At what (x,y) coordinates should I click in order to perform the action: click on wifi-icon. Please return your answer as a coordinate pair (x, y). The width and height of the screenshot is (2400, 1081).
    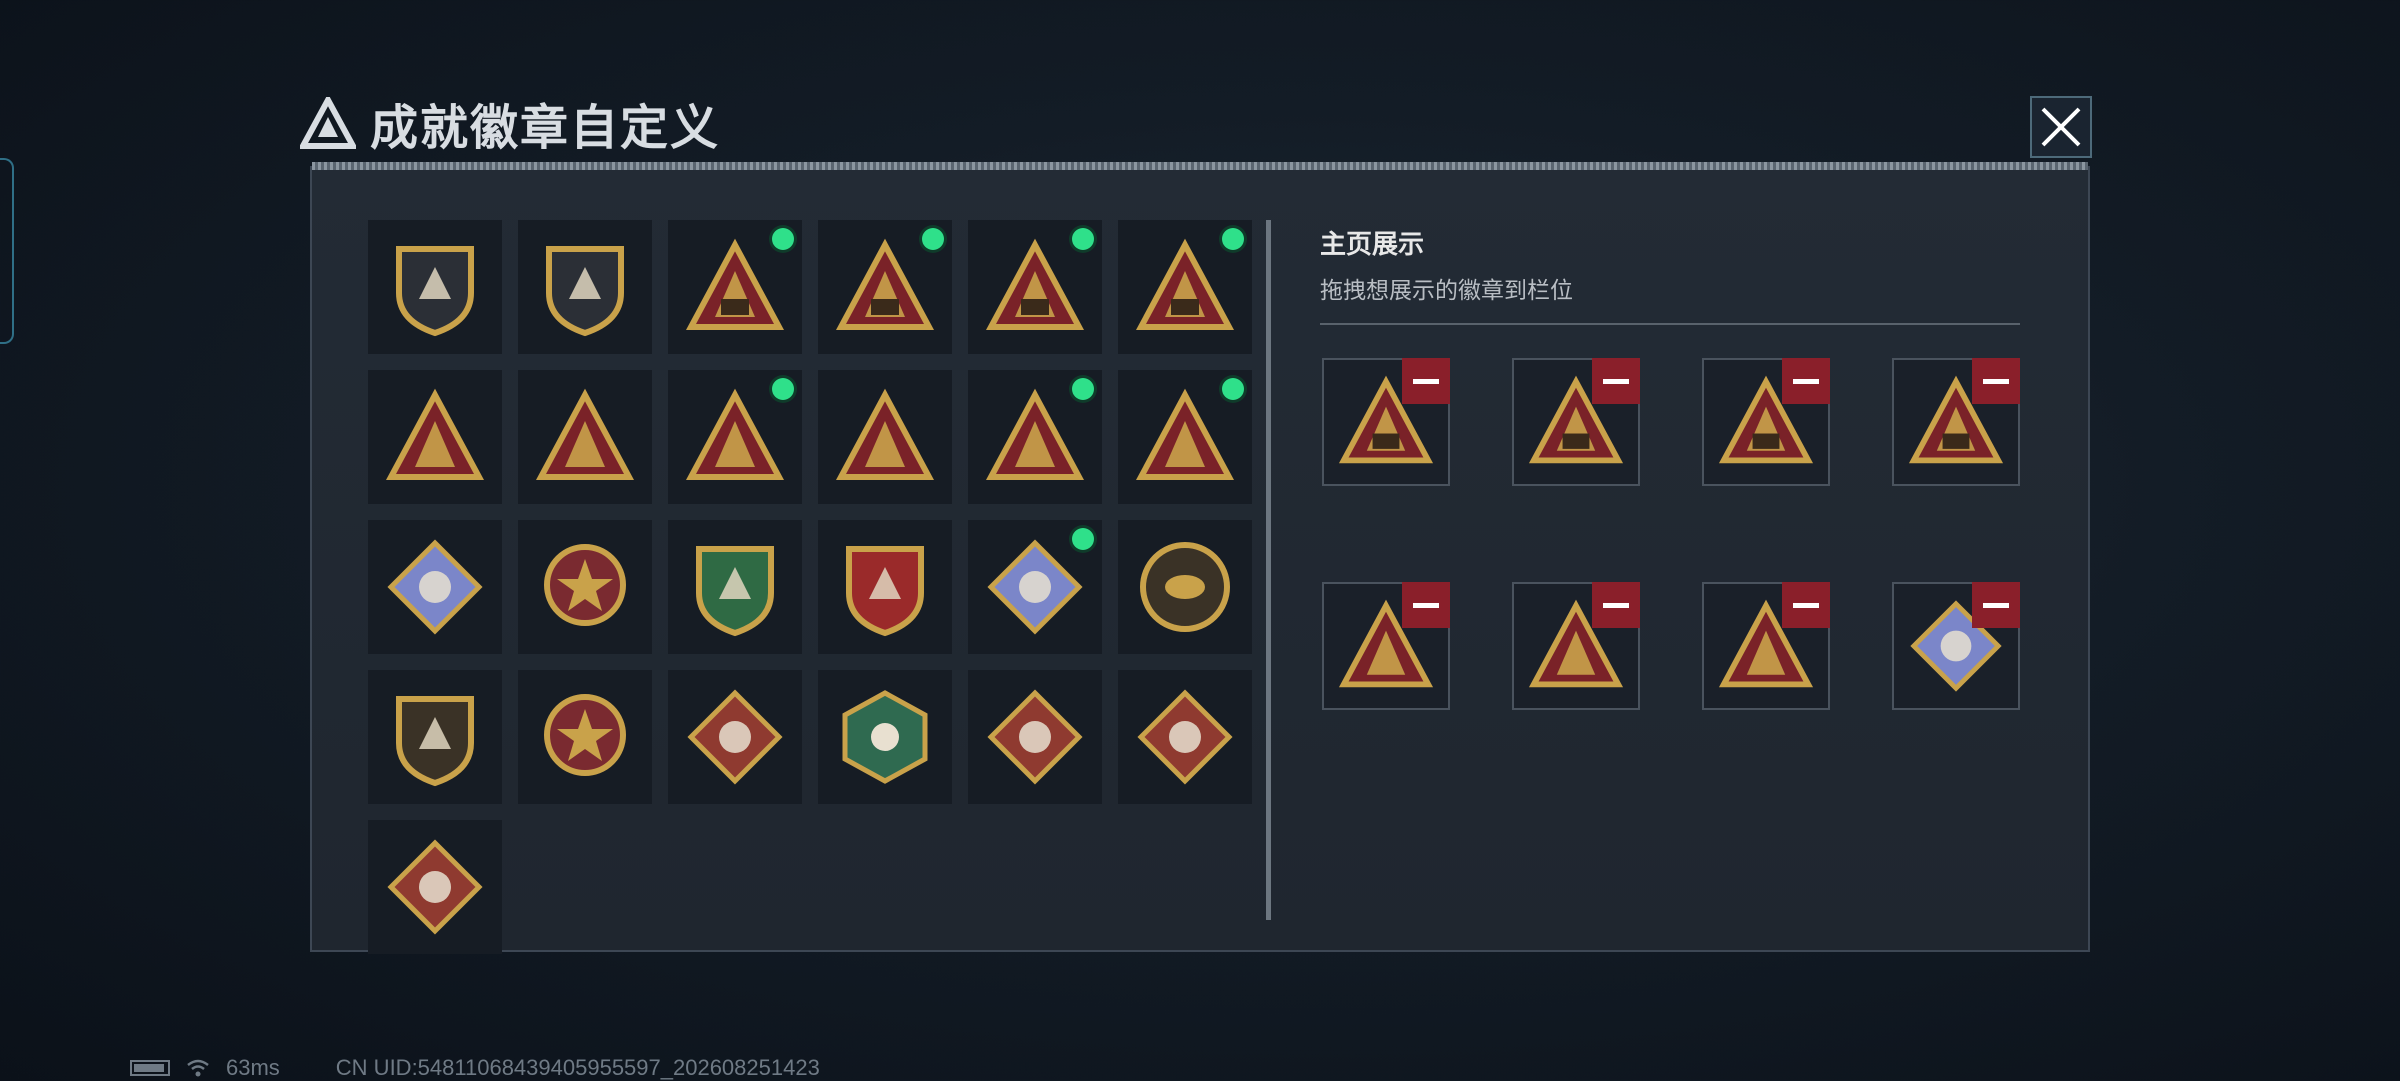
    Looking at the image, I should click on (198, 1068).